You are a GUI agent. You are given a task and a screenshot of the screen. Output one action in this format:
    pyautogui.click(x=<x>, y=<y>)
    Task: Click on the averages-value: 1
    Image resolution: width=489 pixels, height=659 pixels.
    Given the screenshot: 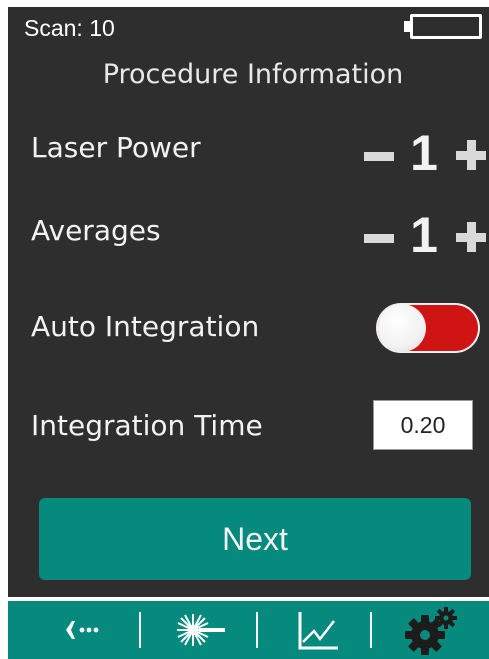 What is the action you would take?
    pyautogui.click(x=424, y=235)
    